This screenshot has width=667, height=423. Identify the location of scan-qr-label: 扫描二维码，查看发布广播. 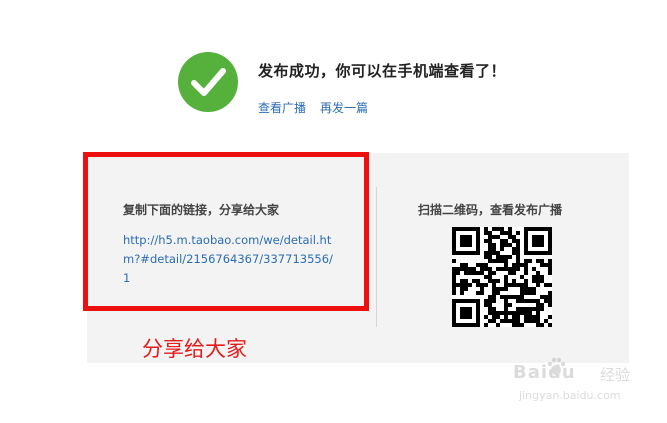
(490, 210).